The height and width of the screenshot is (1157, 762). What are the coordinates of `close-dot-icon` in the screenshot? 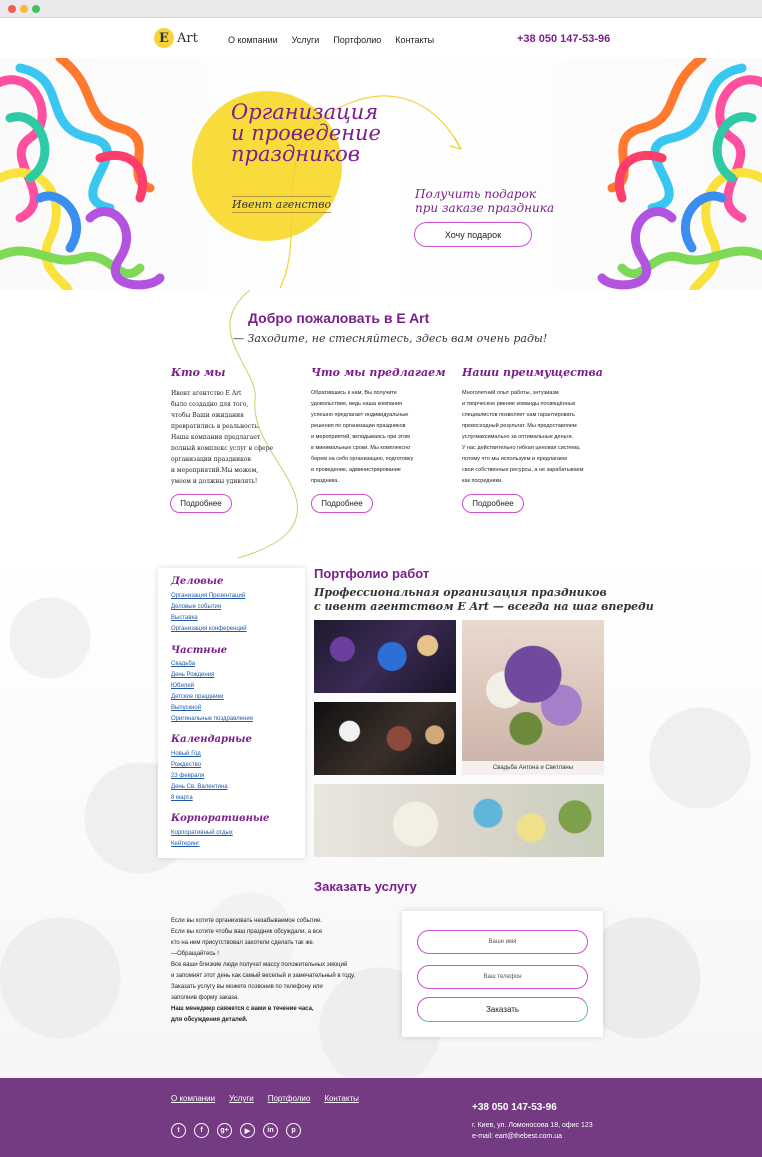 It's located at (12, 9).